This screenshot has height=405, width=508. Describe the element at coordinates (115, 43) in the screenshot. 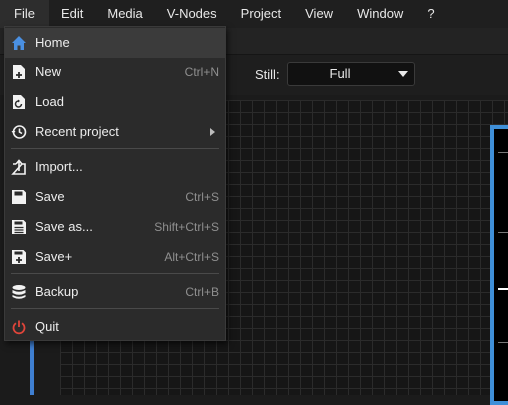

I see `menu-item-home: Home` at that location.